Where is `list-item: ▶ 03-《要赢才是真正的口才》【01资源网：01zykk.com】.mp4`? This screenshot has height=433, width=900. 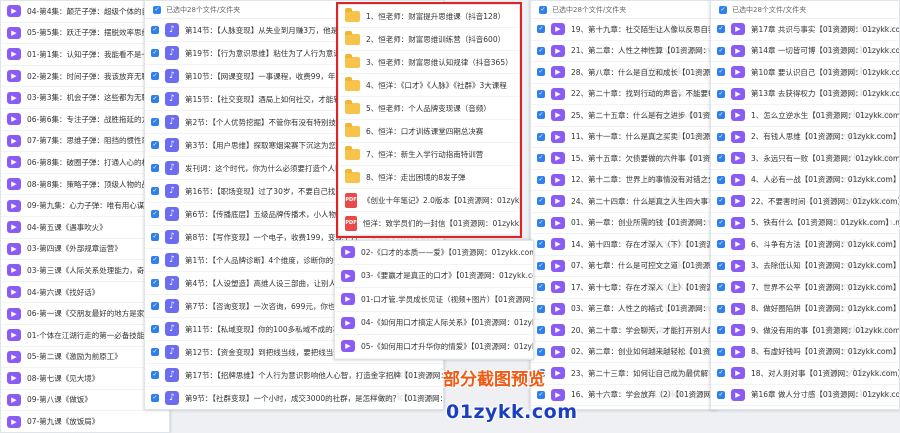 list-item: ▶ 03-《要赢才是真正的口才》【01资源网：01zykk.com】.mp4 is located at coordinates (434, 276).